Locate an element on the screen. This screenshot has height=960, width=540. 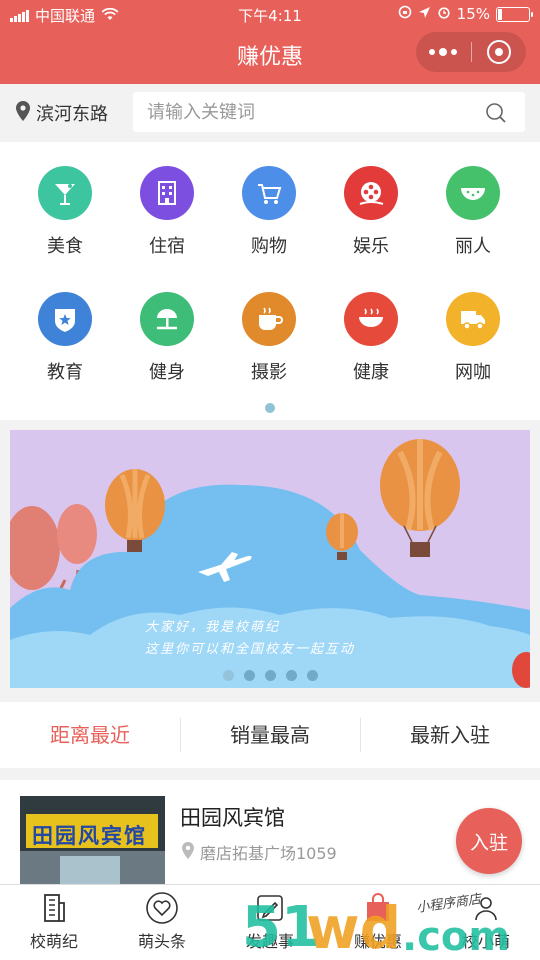
category-item-internet-cafe: 网咖 is located at coordinates (473, 338).